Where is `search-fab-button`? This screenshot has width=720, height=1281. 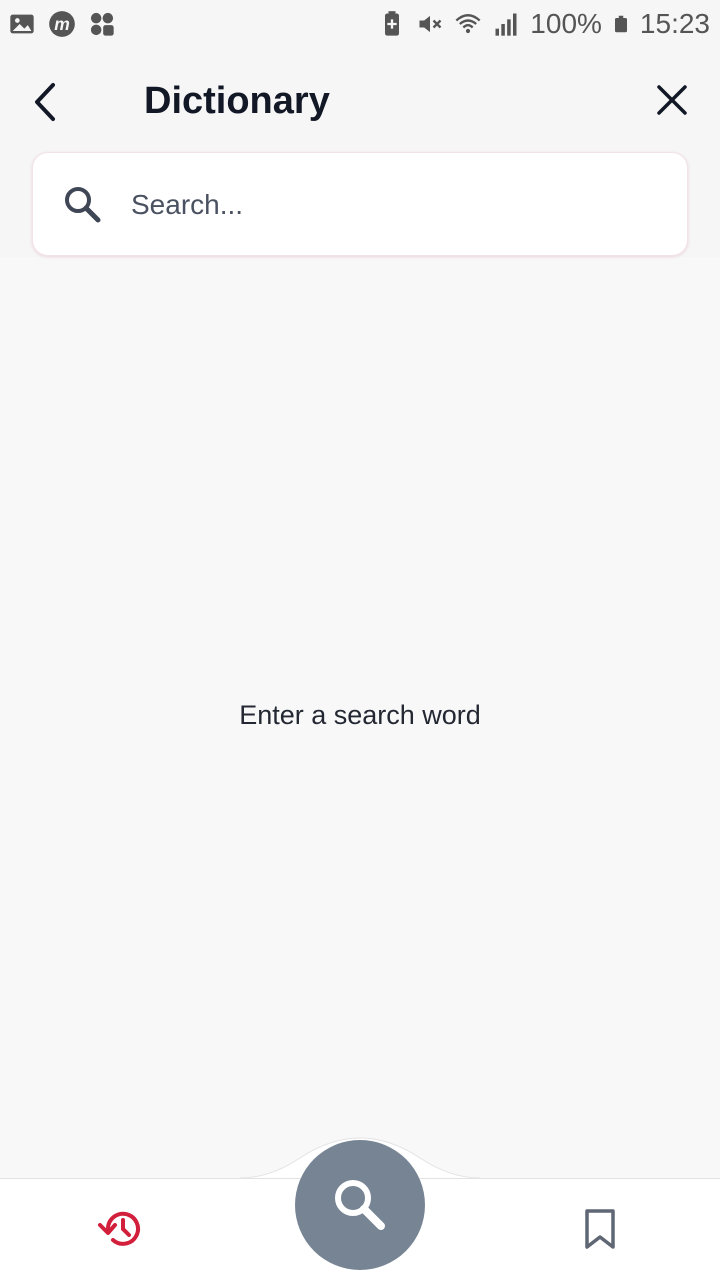 search-fab-button is located at coordinates (360, 1205).